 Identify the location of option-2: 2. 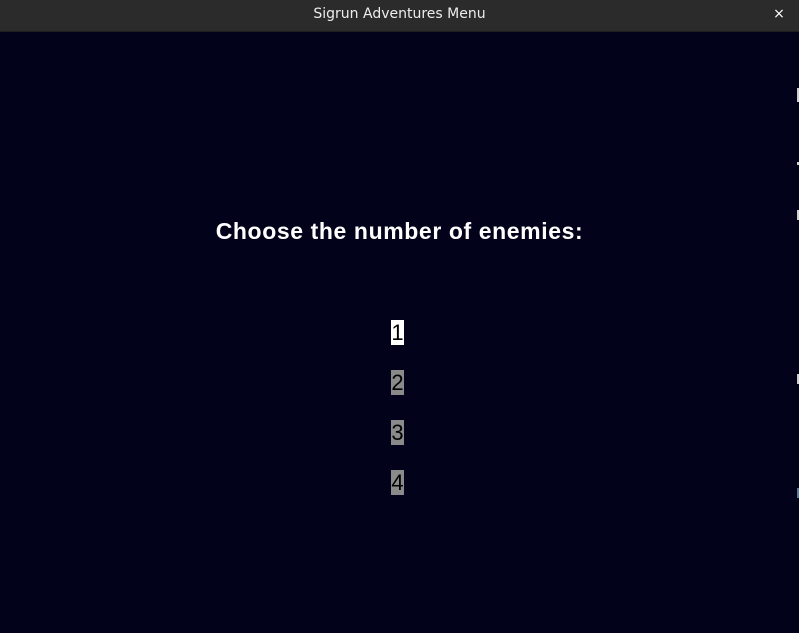
(397, 382).